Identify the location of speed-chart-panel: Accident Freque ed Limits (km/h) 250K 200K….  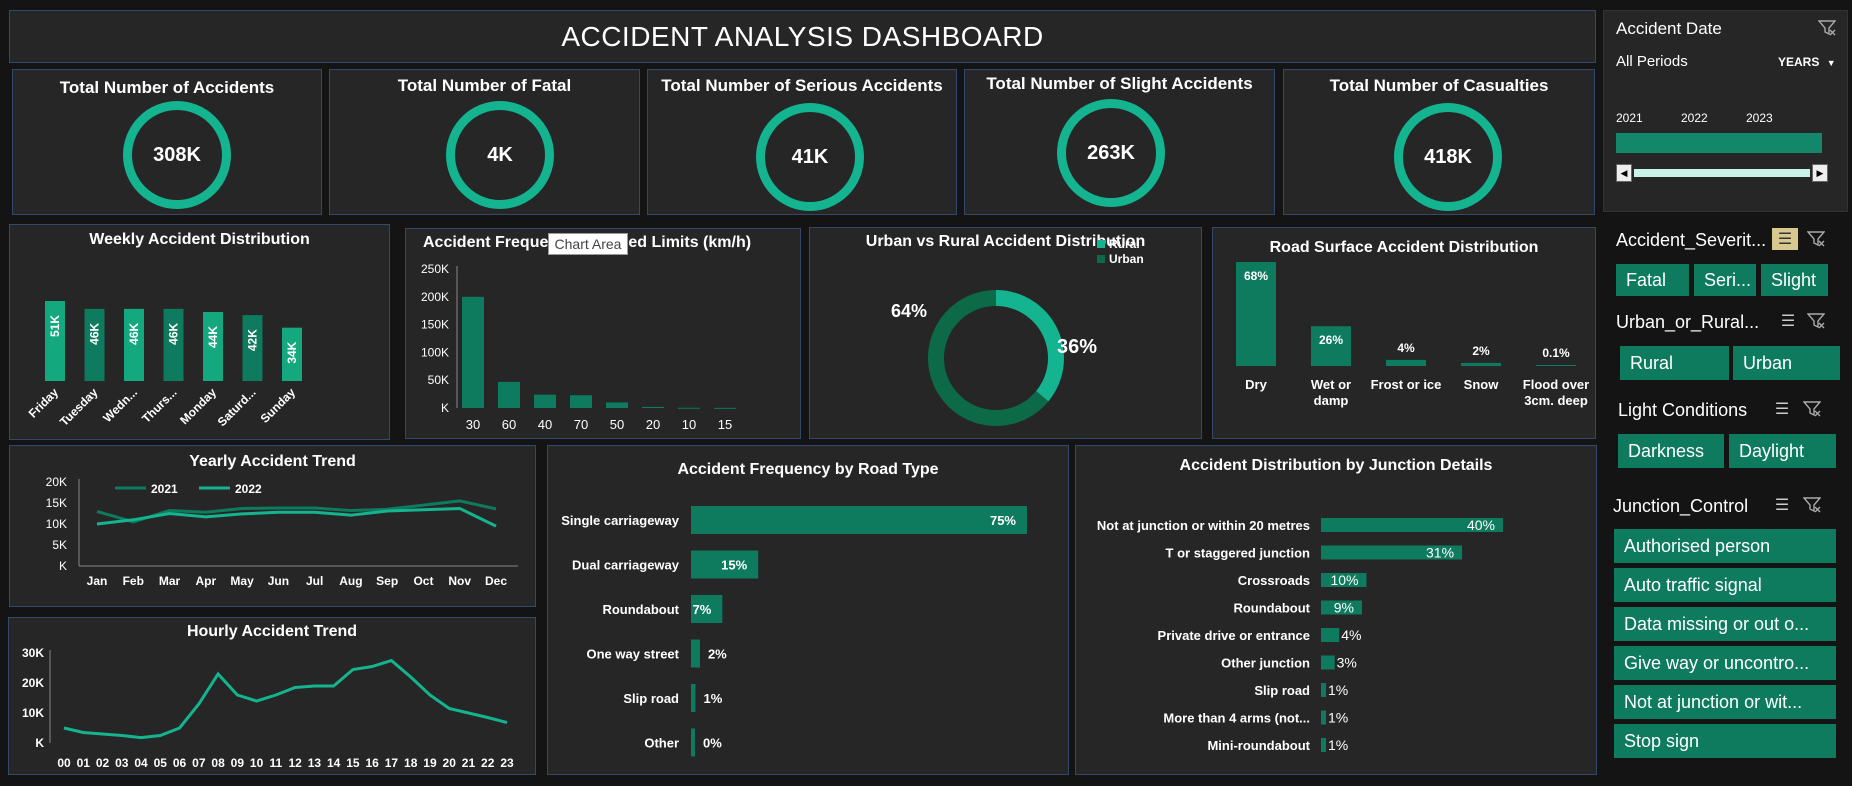
(603, 333).